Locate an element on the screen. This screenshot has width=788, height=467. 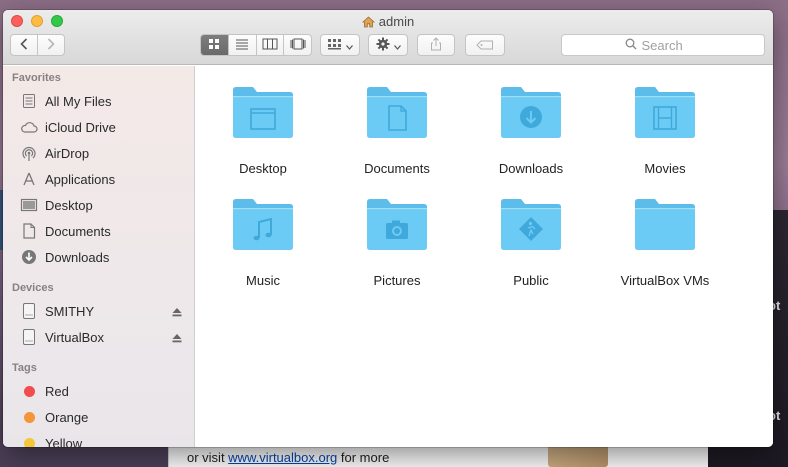
sidebar-item-icloud-drive: iCloud Drive is located at coordinates (98, 127).